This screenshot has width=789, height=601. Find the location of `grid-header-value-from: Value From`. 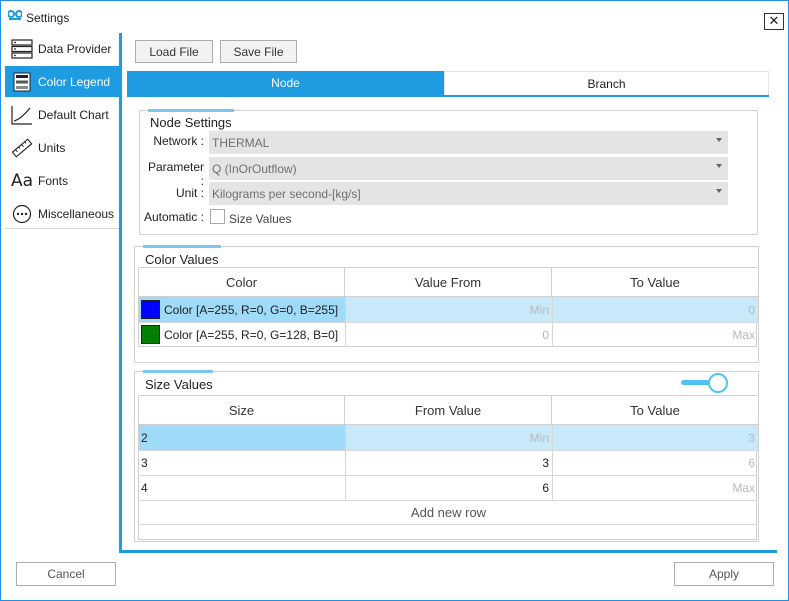

grid-header-value-from: Value From is located at coordinates (448, 282).